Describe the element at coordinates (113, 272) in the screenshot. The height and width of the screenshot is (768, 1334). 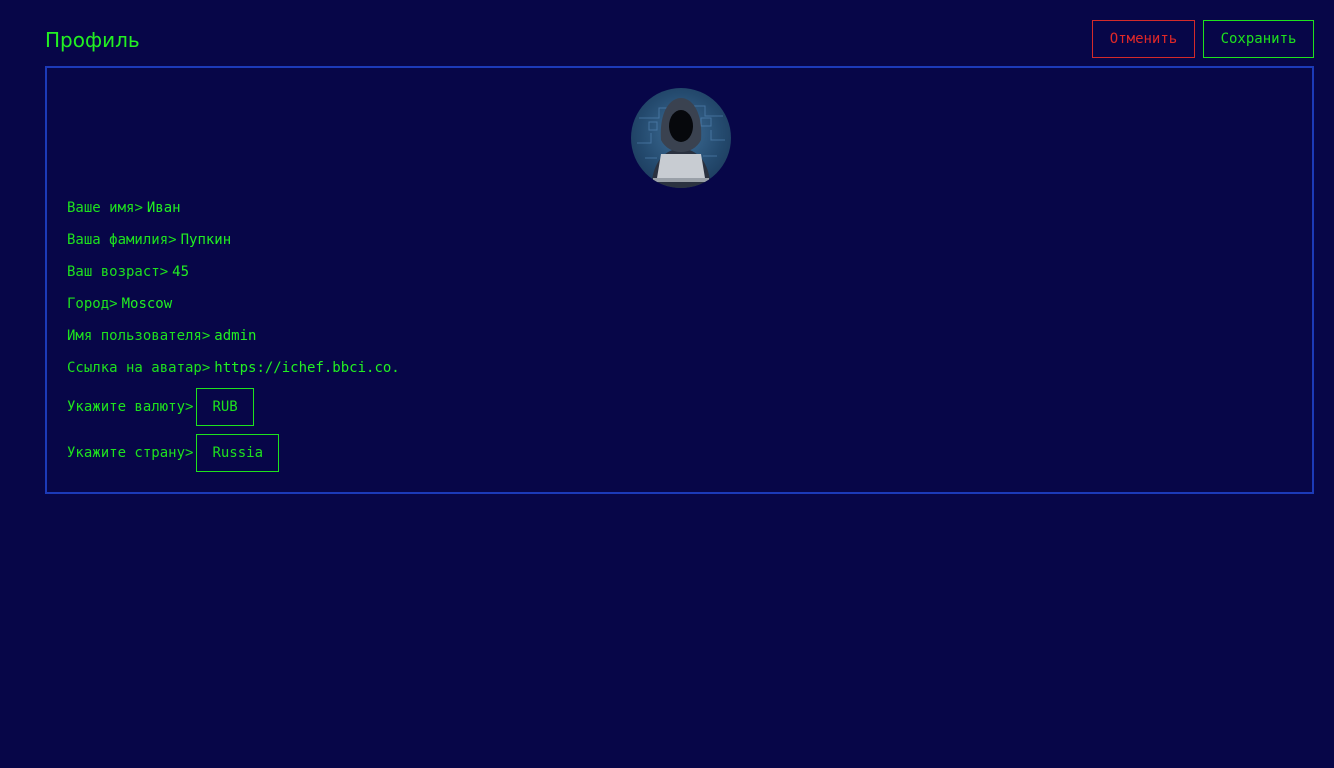
I see `age-label: Ваш возраст` at that location.